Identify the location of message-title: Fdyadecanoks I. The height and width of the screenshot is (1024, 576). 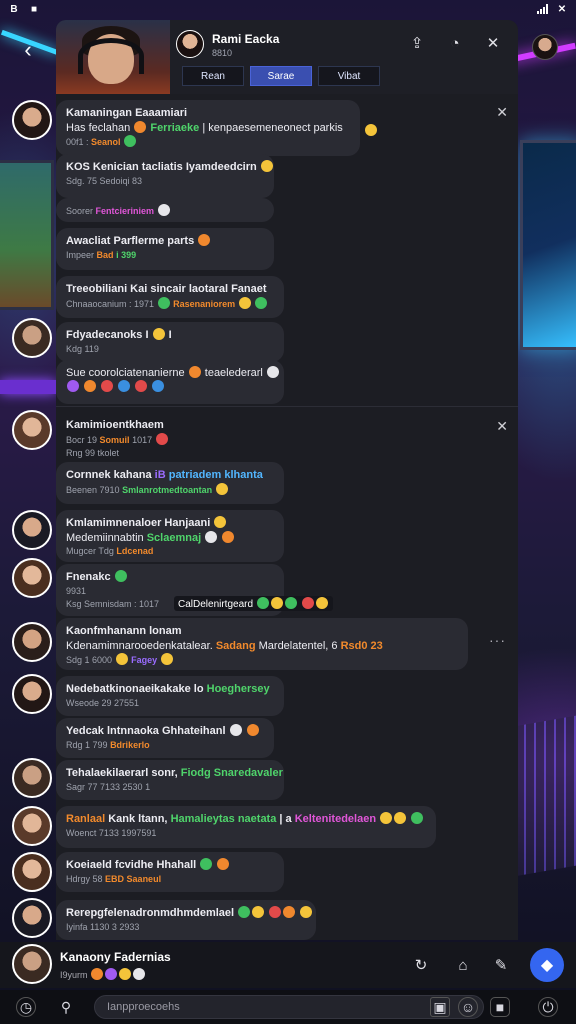
(107, 335).